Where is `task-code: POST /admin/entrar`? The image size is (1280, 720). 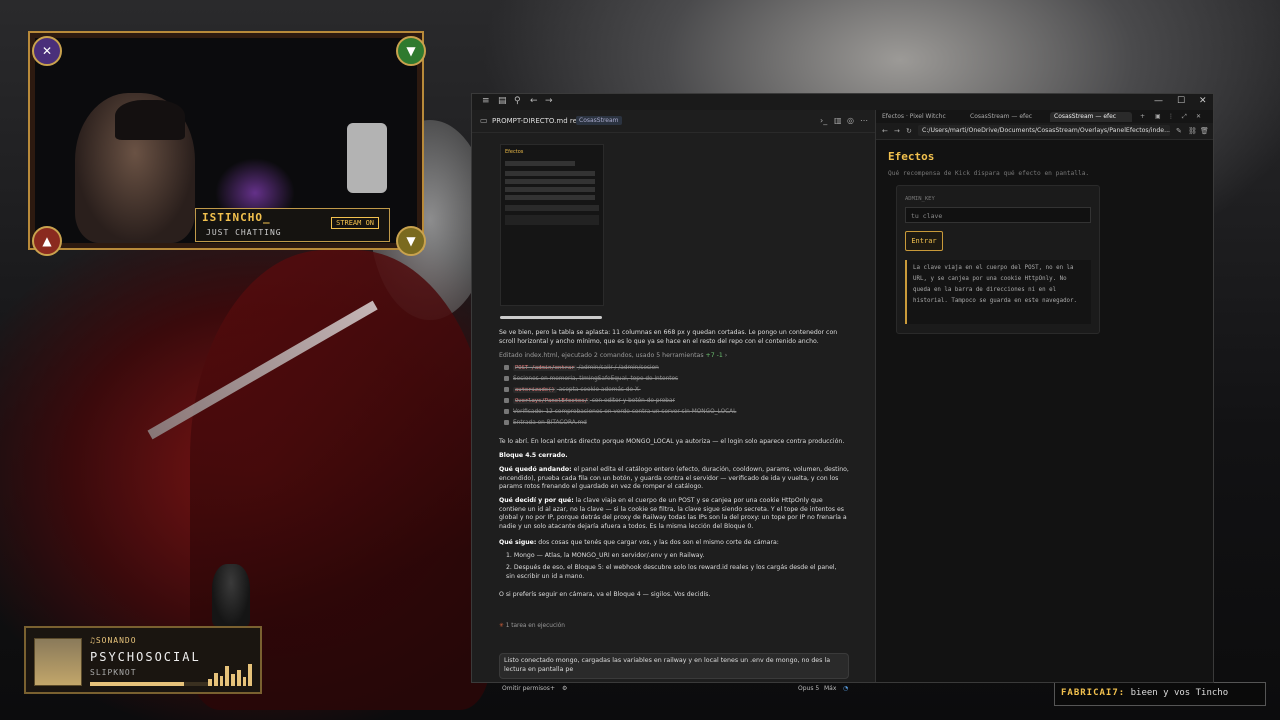 task-code: POST /admin/entrar is located at coordinates (545, 368).